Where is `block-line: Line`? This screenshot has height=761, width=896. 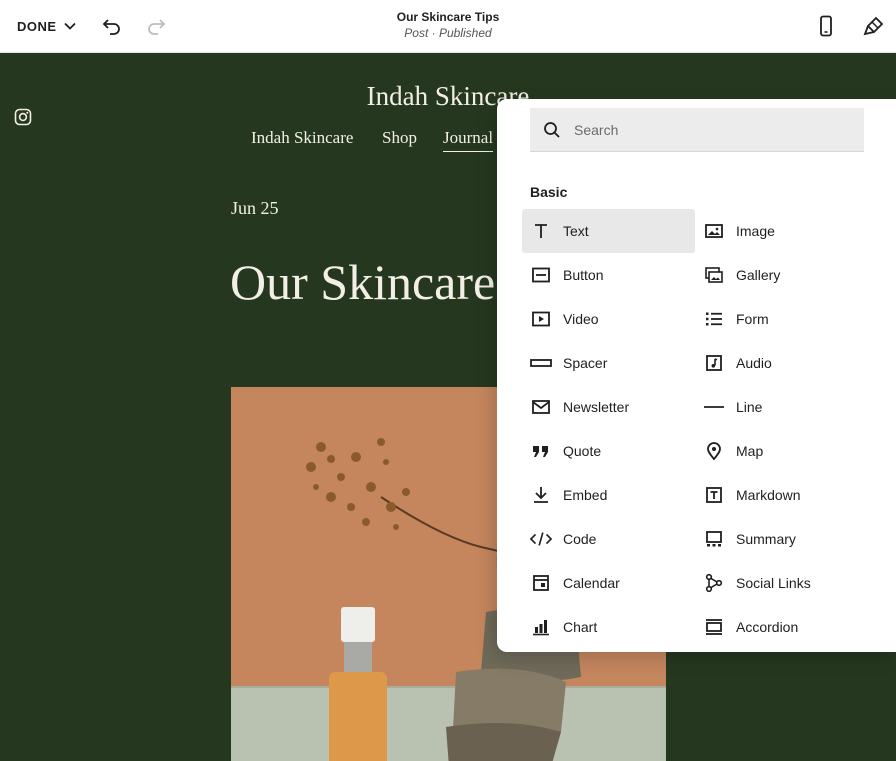
block-line: Line is located at coordinates (781, 407).